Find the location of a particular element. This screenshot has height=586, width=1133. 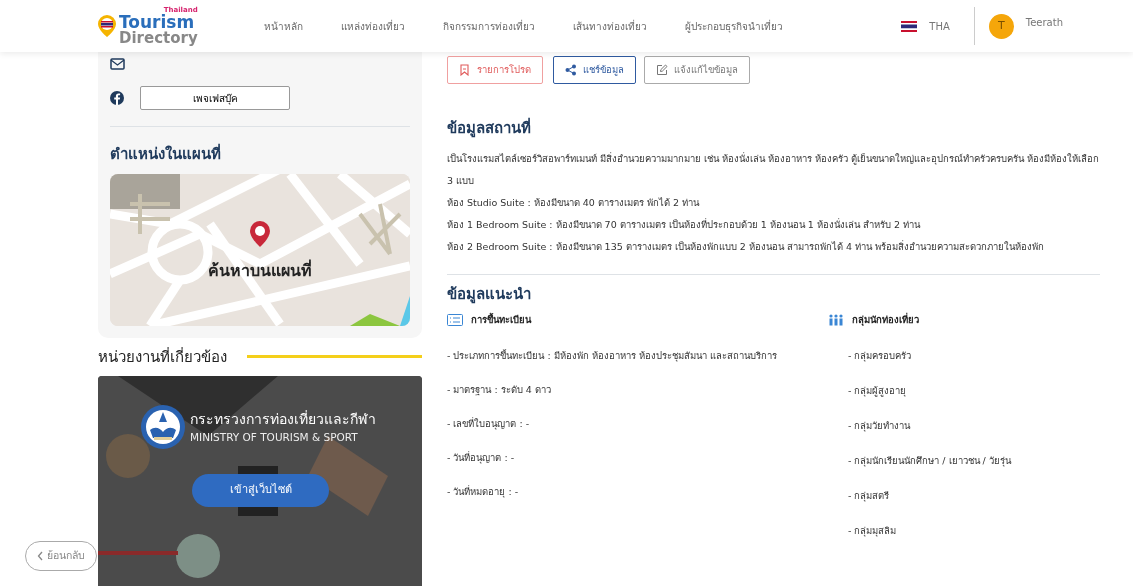

list-item: - ประเภทการขึ้นทะเบียน : มีห้องพัก ห้องอาหาร ห้องประชุมสัมนา และสถานบริการ is located at coordinates (612, 356).